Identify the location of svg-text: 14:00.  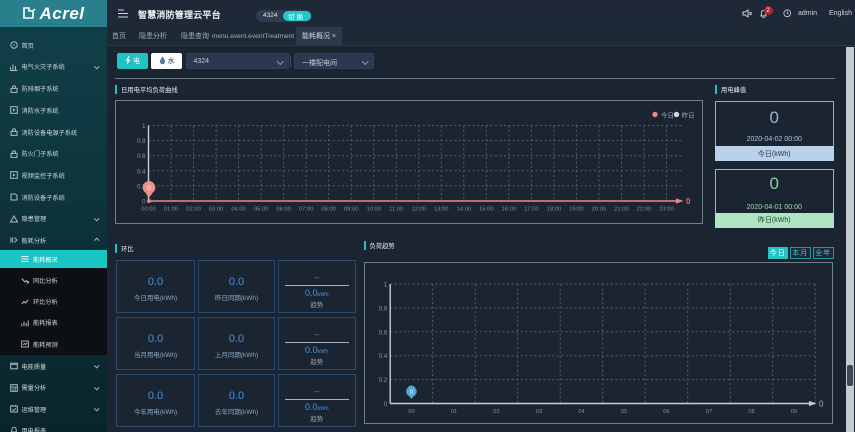
(463, 209).